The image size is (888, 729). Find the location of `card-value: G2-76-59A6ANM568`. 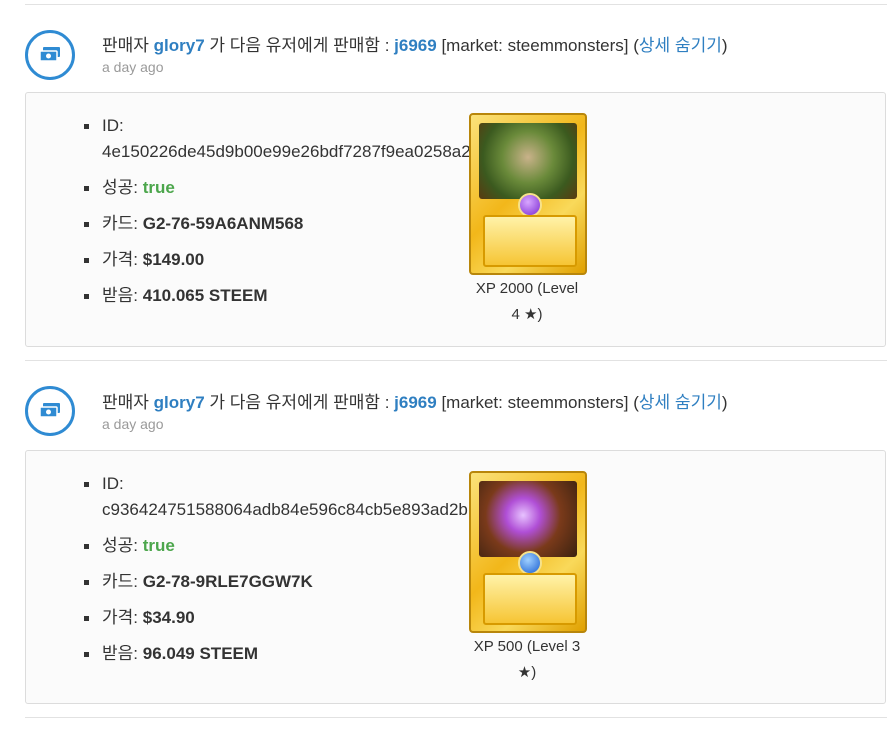

card-value: G2-76-59A6ANM568 is located at coordinates (223, 223).